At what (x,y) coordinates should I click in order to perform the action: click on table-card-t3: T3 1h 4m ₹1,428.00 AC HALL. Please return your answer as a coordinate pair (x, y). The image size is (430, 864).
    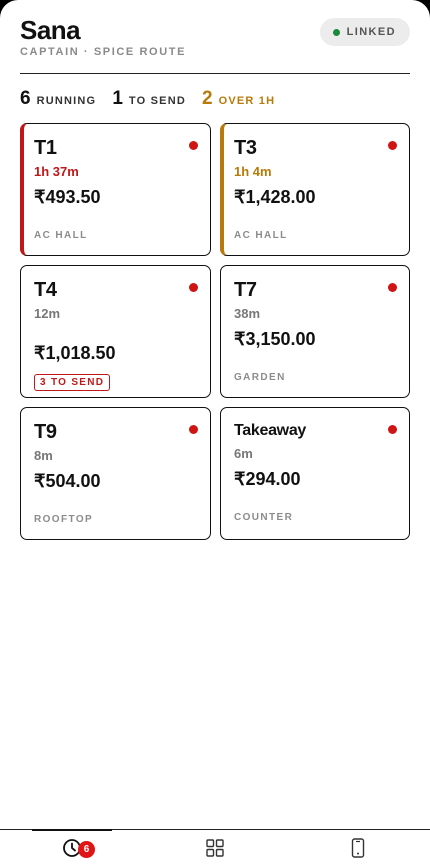
    Looking at the image, I should click on (315, 189).